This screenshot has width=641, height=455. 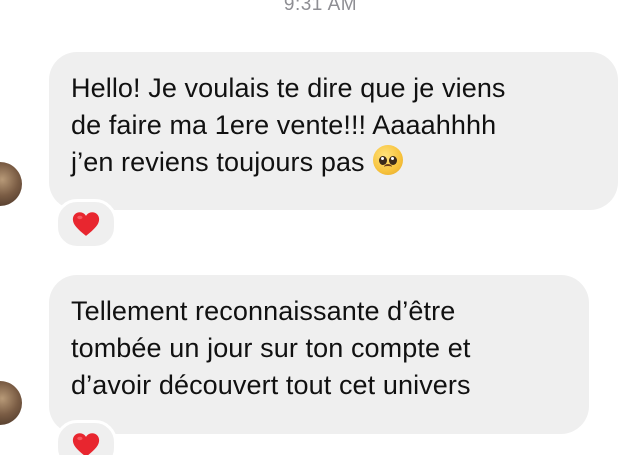 I want to click on message-text-line: d’avoir découvert tout cet univers, so click(x=271, y=385).